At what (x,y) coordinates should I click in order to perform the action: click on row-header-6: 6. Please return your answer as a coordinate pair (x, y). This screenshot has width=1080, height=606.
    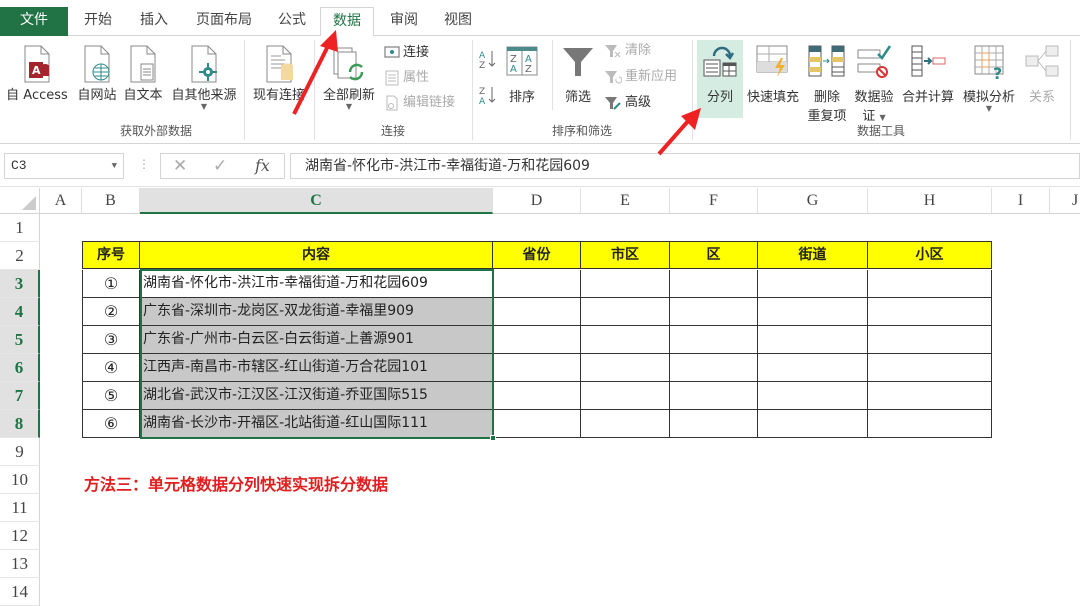
    Looking at the image, I should click on (20, 368).